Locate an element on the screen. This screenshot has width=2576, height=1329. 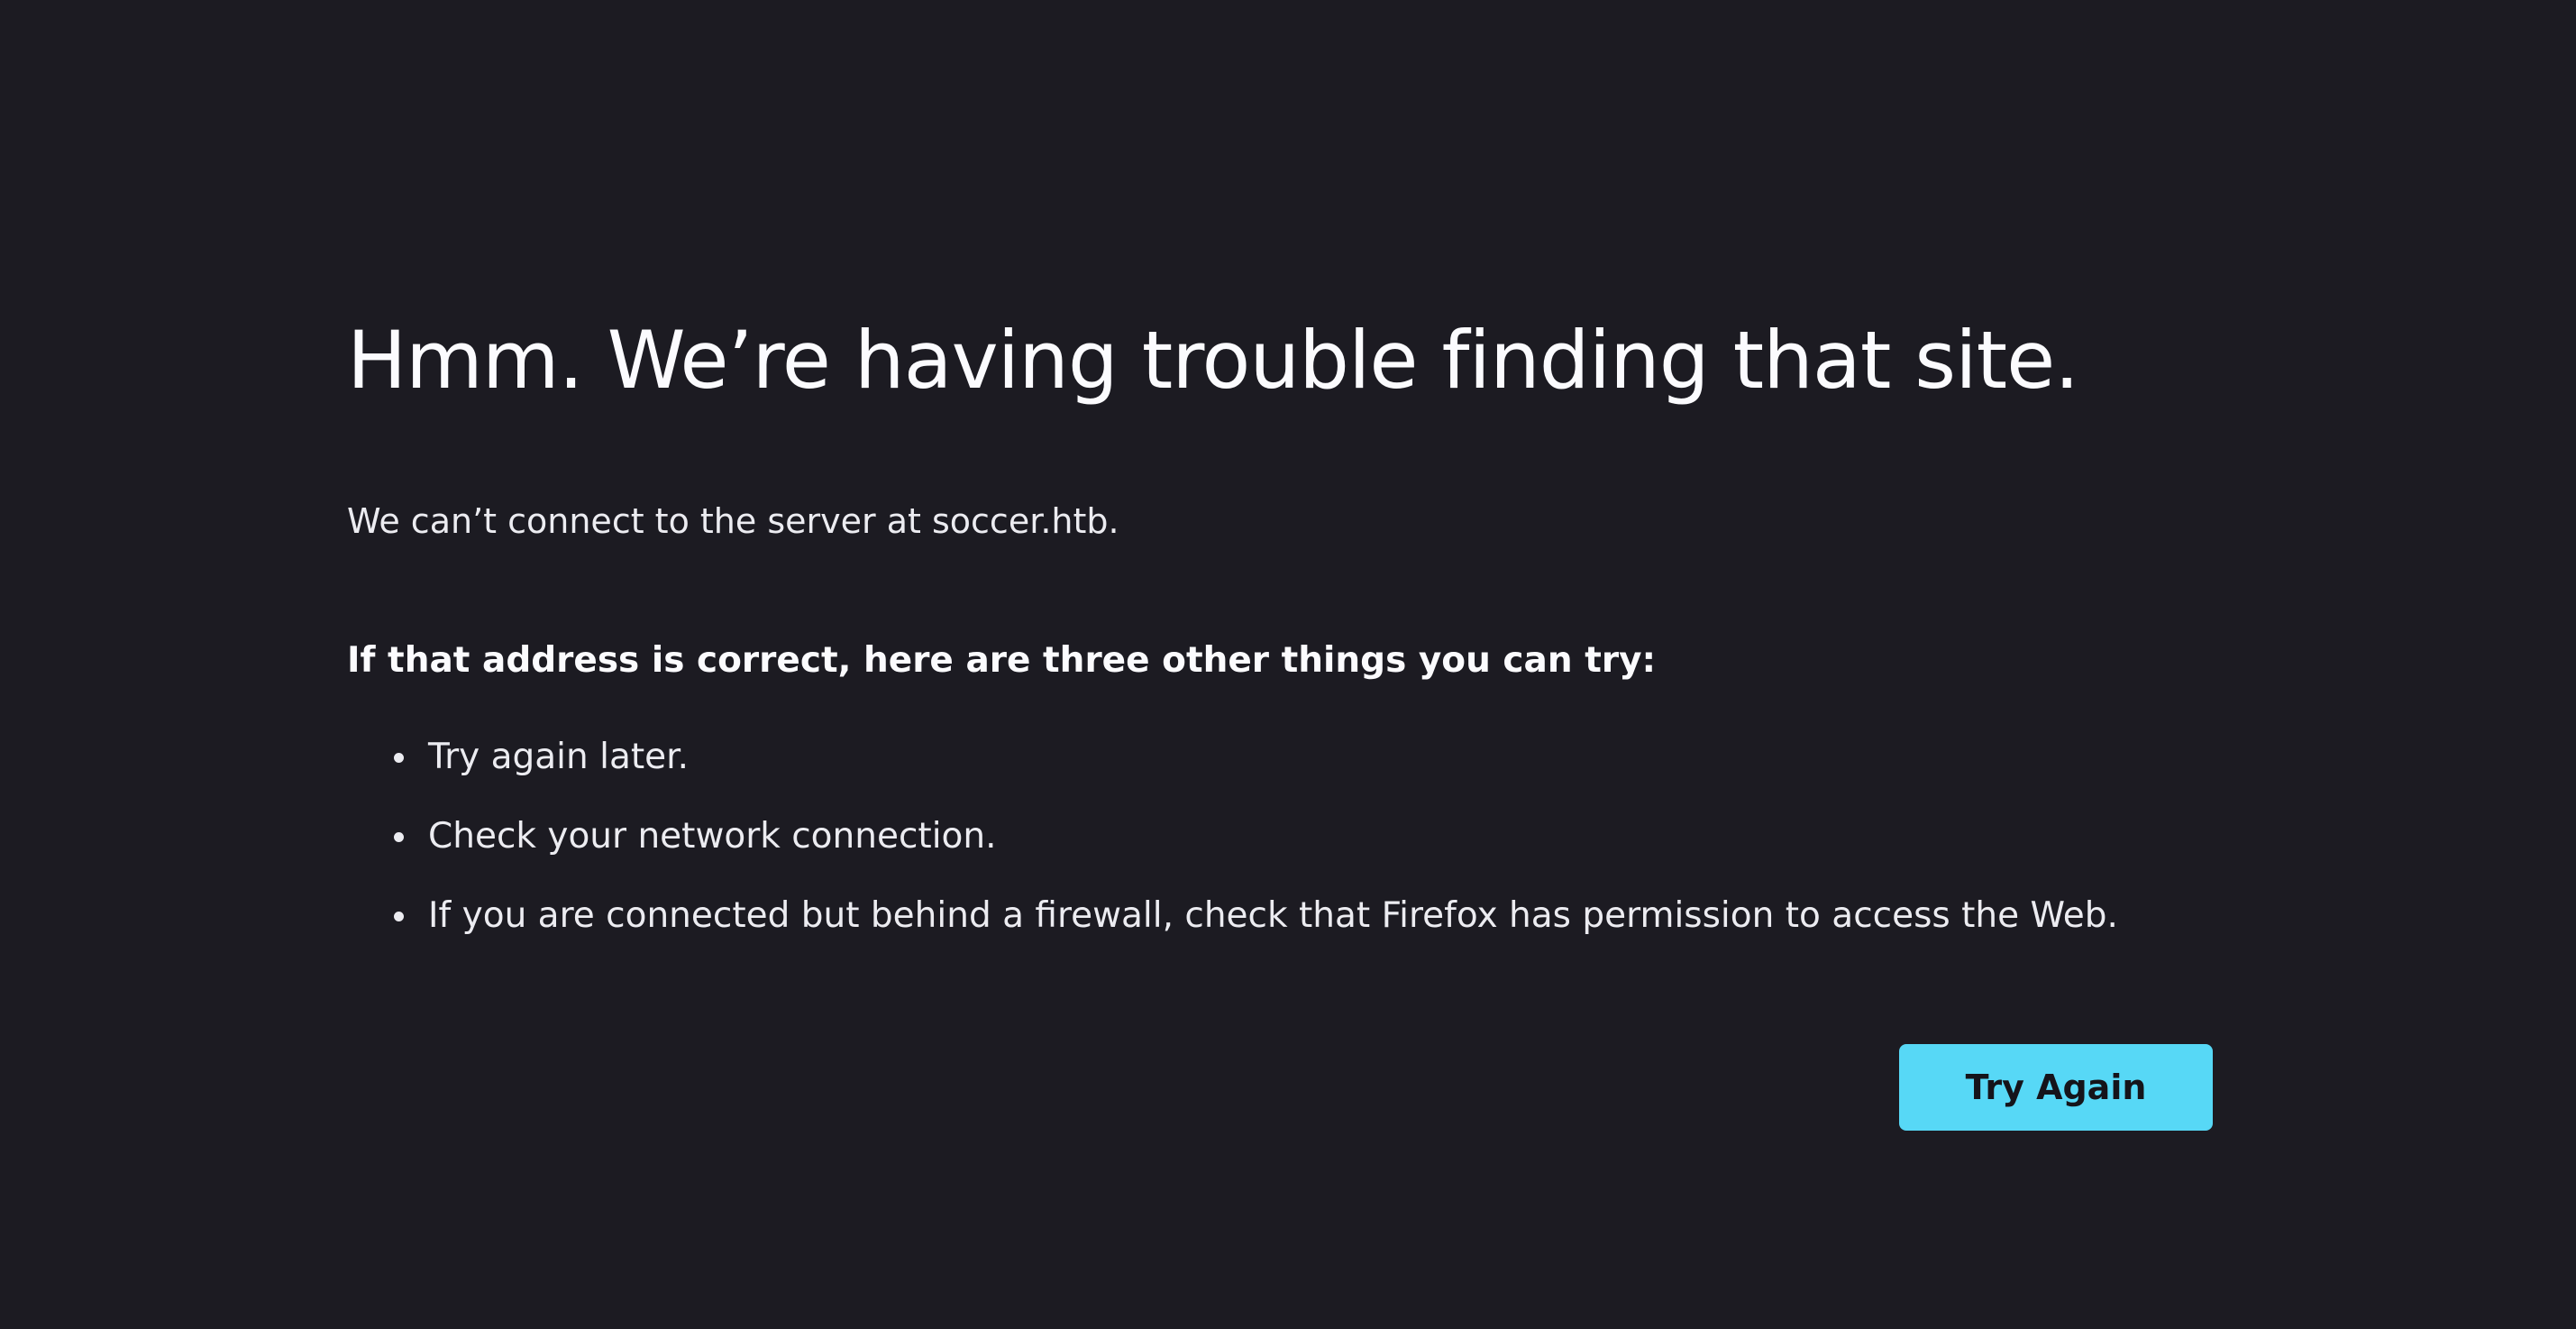
suggestion-text: Check your network connection. is located at coordinates (712, 836).